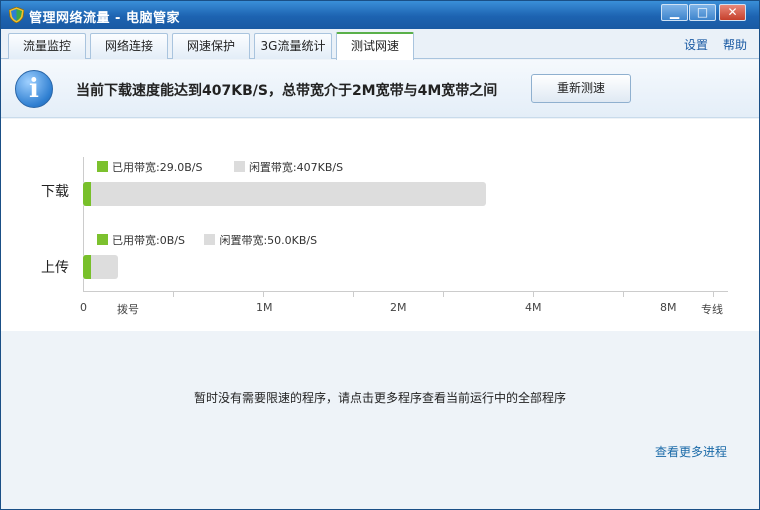  Describe the element at coordinates (735, 44) in the screenshot. I see `help-link: 帮助` at that location.